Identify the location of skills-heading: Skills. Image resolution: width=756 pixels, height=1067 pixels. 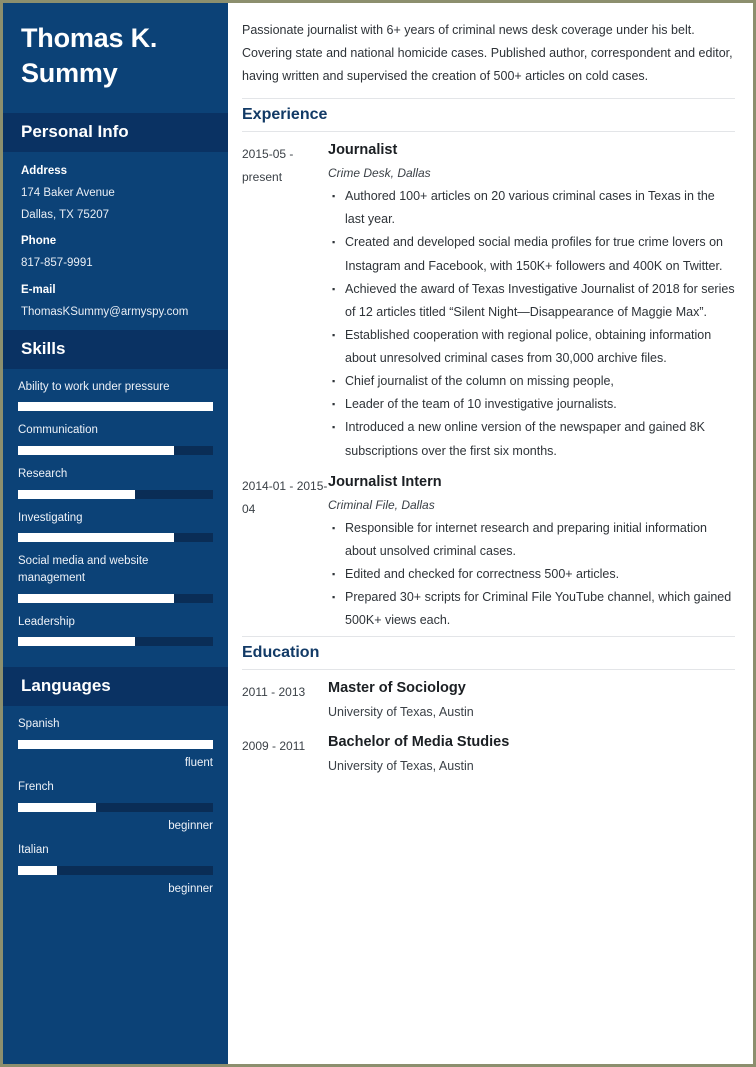
(43, 348).